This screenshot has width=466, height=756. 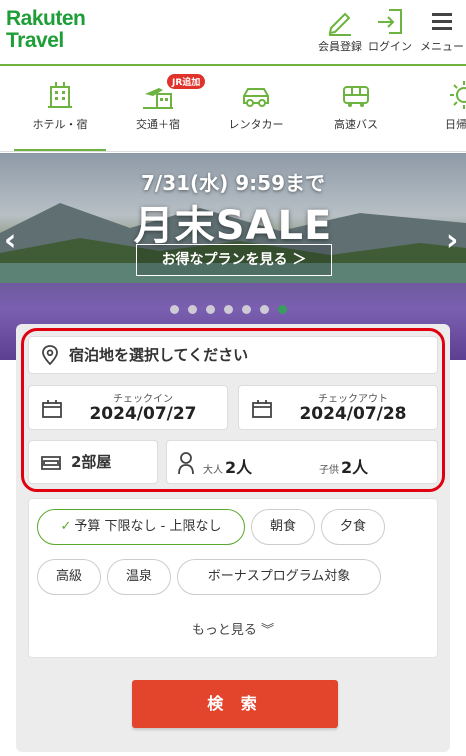 I want to click on register-label: 会員登録, so click(x=340, y=46).